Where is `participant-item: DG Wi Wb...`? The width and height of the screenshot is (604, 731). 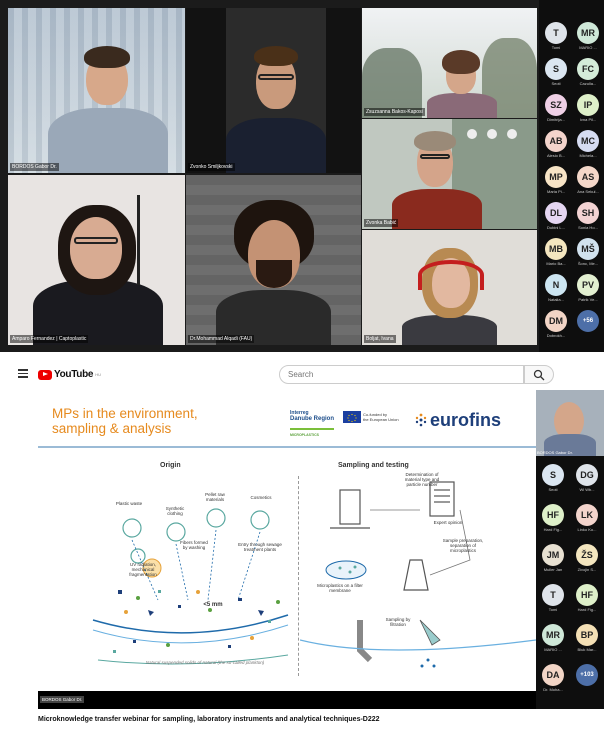 participant-item: DG Wi Wb... is located at coordinates (587, 481).